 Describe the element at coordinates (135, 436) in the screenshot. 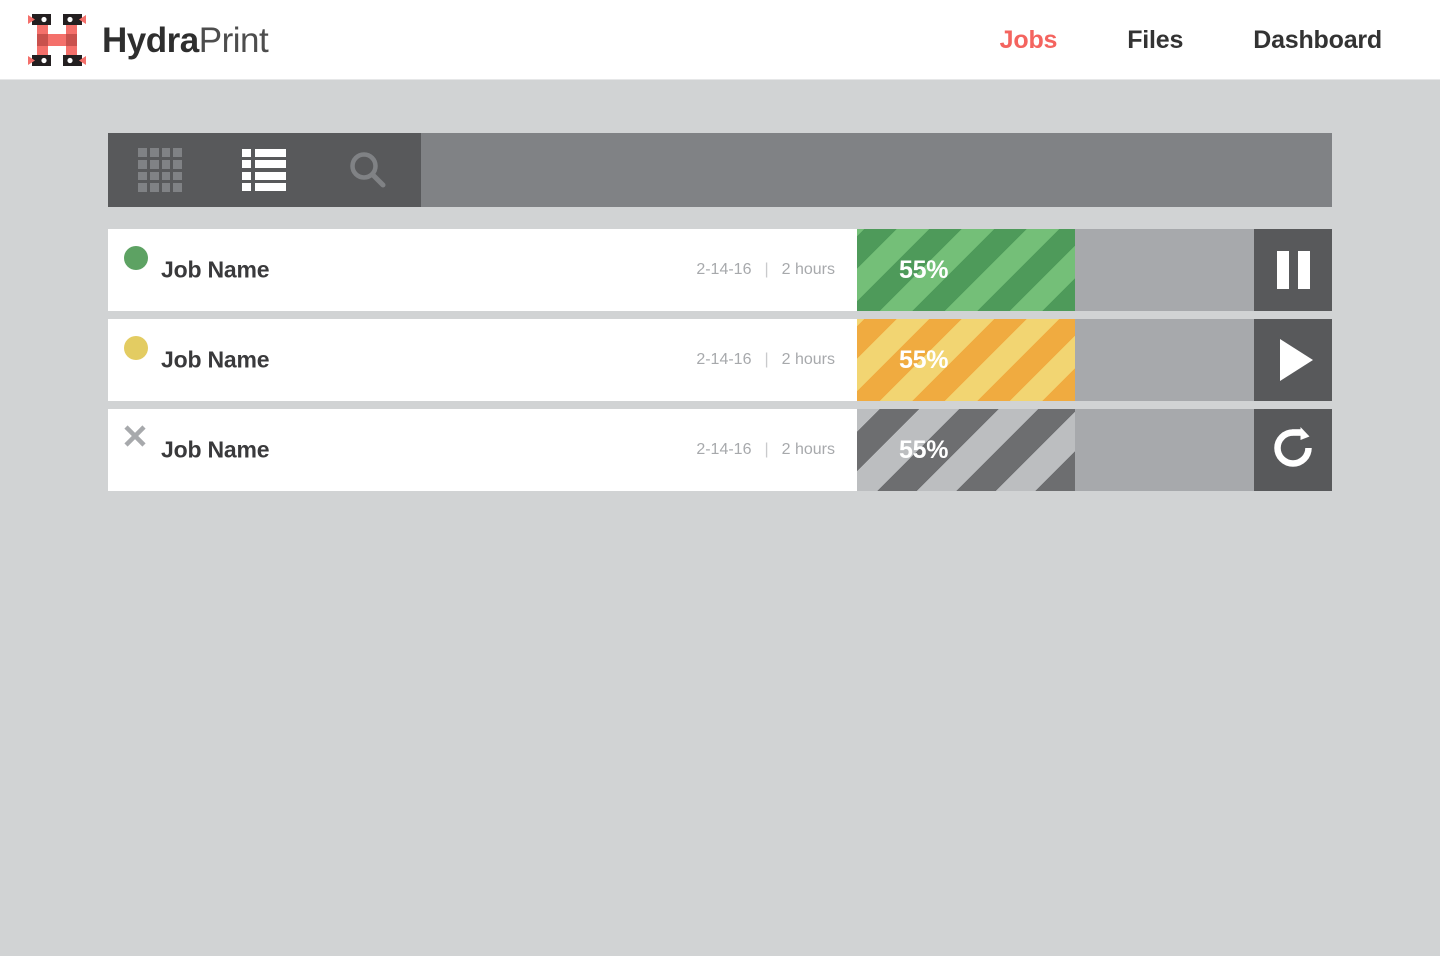

I see `status-x-gray-icon` at that location.